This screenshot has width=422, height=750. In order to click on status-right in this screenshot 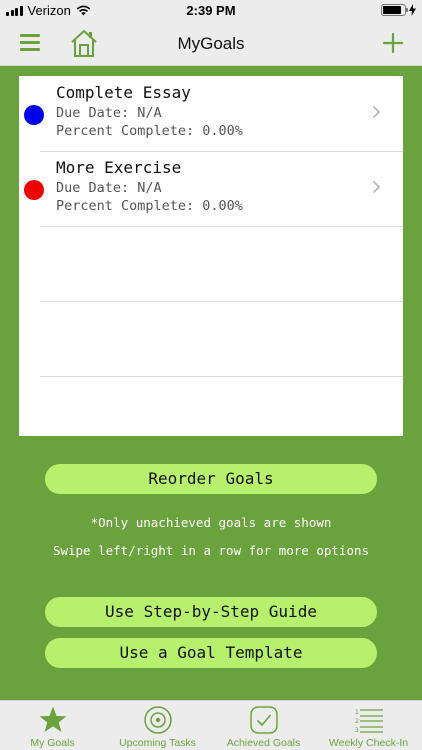, I will do `click(398, 10)`.